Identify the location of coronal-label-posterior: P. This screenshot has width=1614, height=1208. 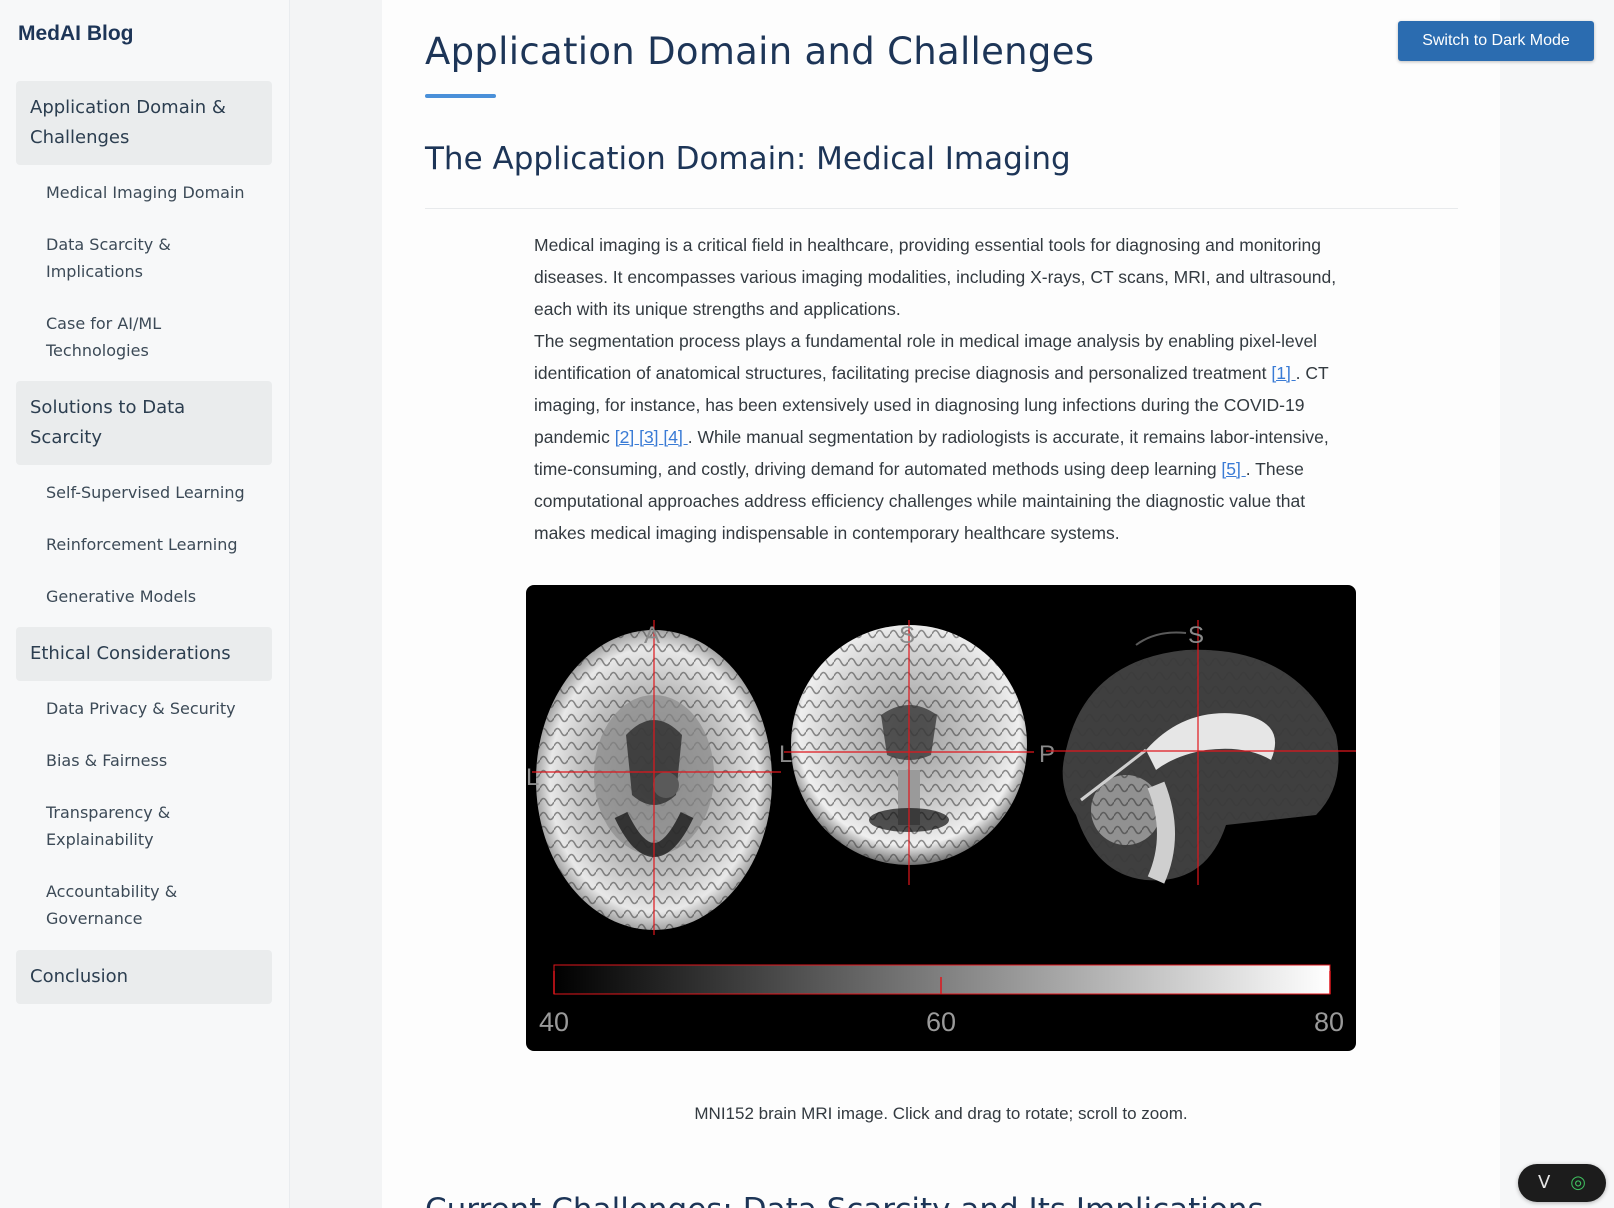
(1047, 754).